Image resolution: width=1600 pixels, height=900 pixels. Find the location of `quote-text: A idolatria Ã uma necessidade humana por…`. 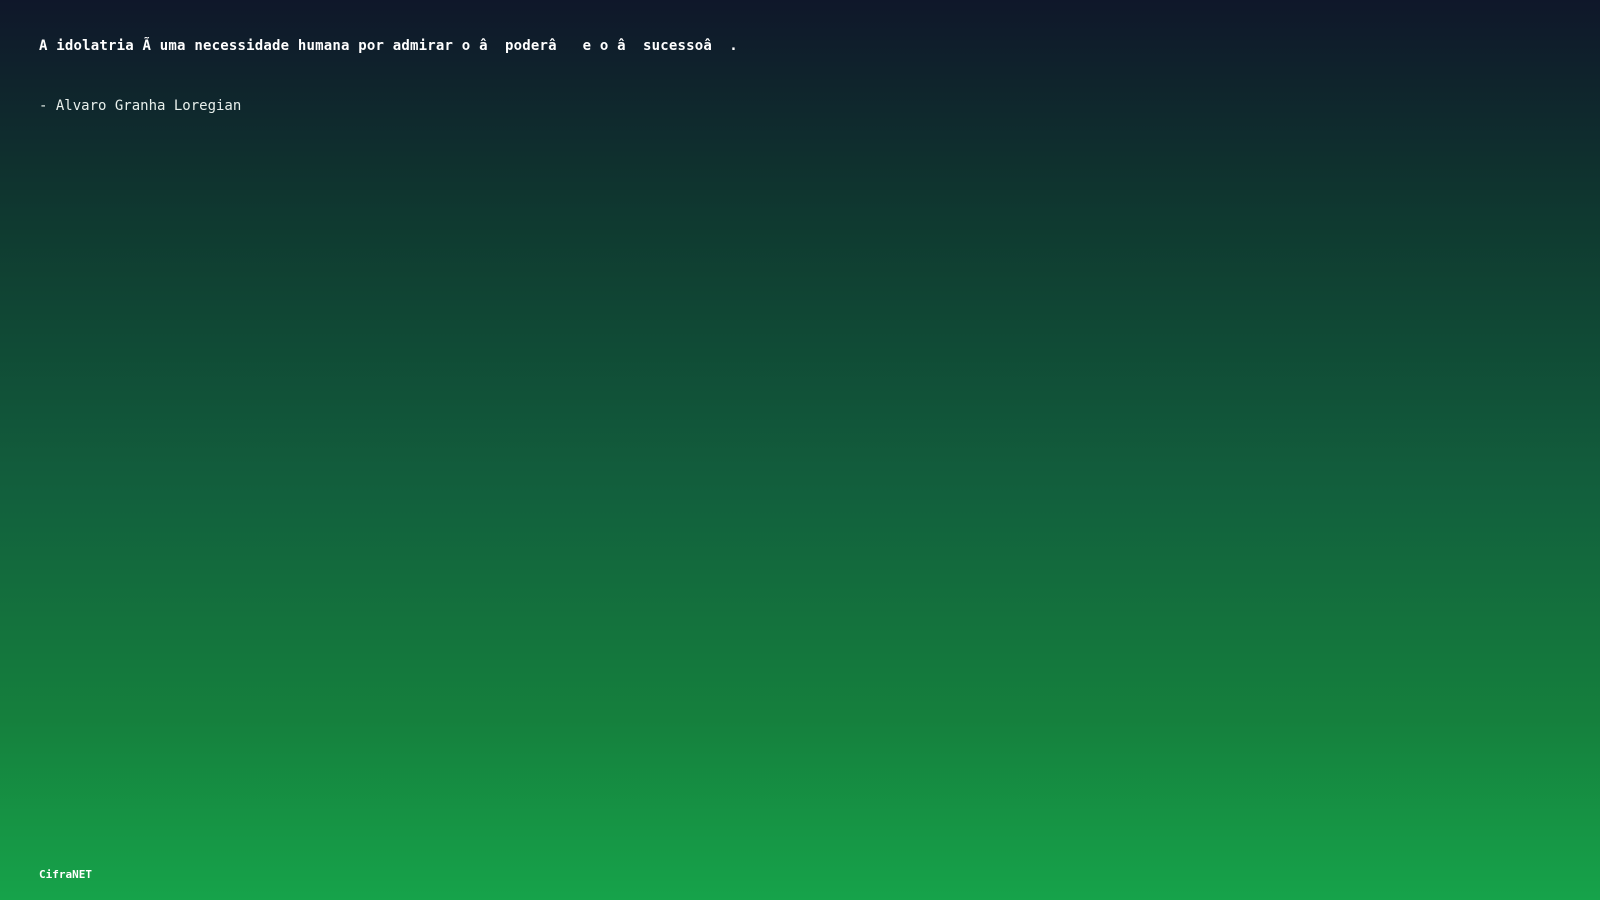

quote-text: A idolatria Ã uma necessidade humana por… is located at coordinates (388, 46).